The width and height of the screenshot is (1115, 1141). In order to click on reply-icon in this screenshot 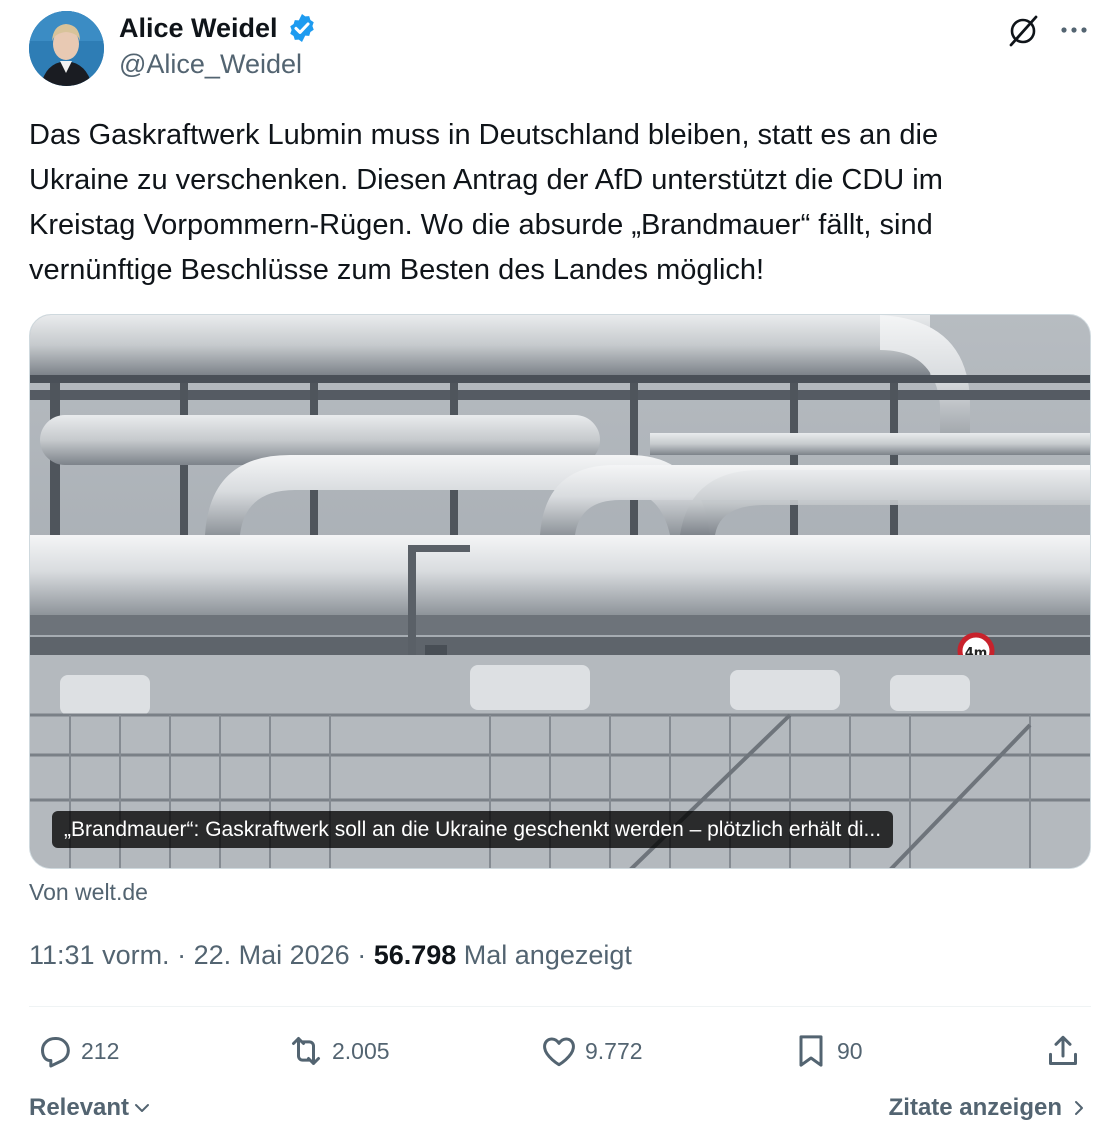, I will do `click(55, 1052)`.